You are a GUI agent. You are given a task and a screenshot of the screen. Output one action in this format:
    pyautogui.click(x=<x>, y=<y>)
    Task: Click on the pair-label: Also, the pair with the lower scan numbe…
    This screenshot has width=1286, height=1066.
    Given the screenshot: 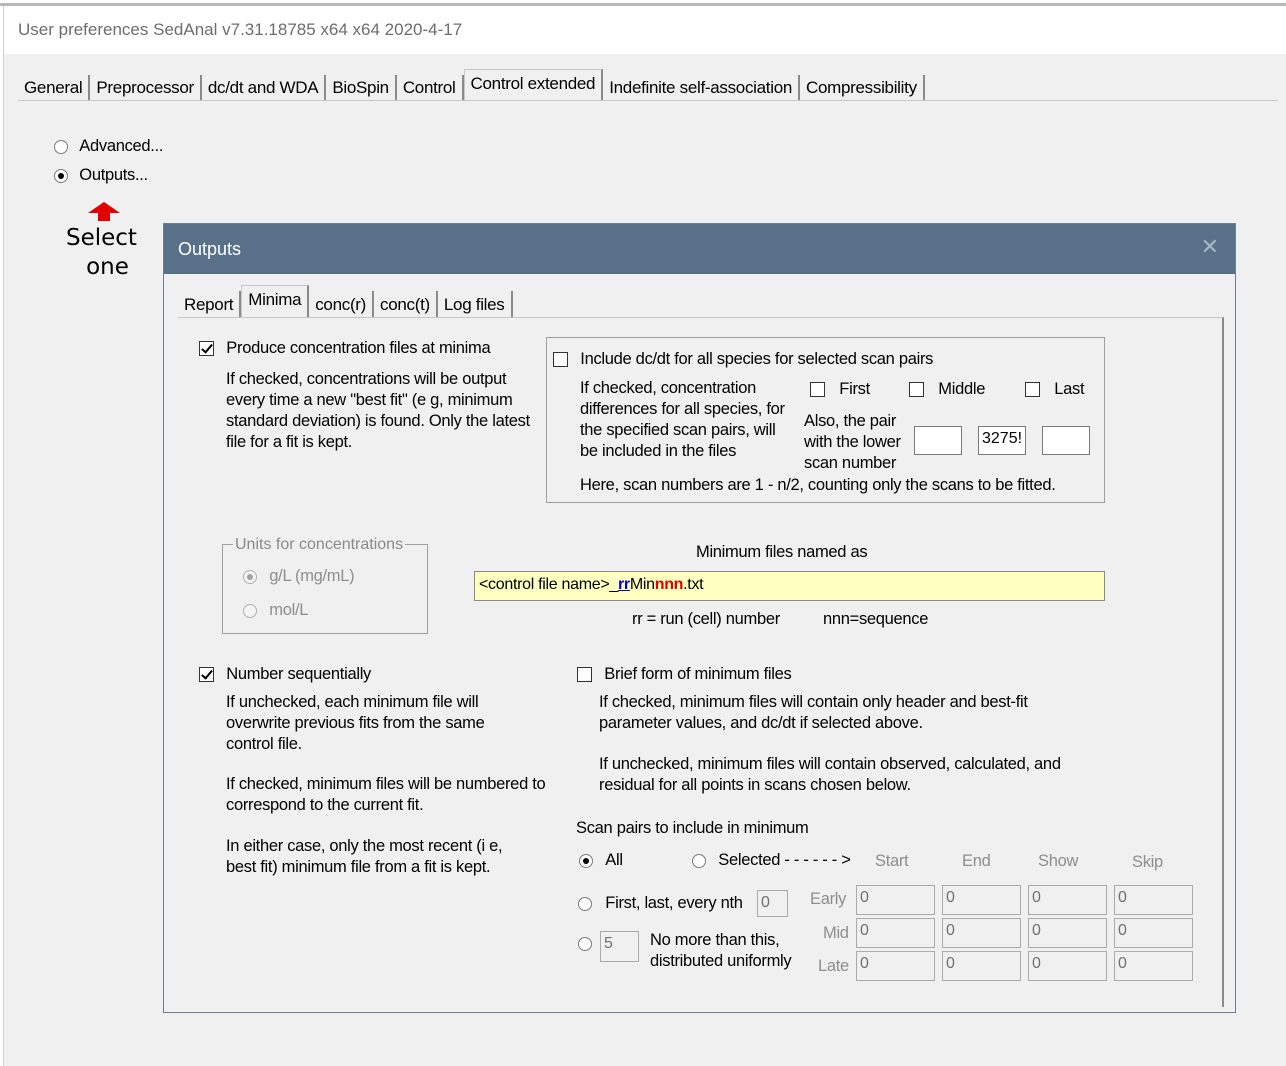 What is the action you would take?
    pyautogui.click(x=852, y=442)
    